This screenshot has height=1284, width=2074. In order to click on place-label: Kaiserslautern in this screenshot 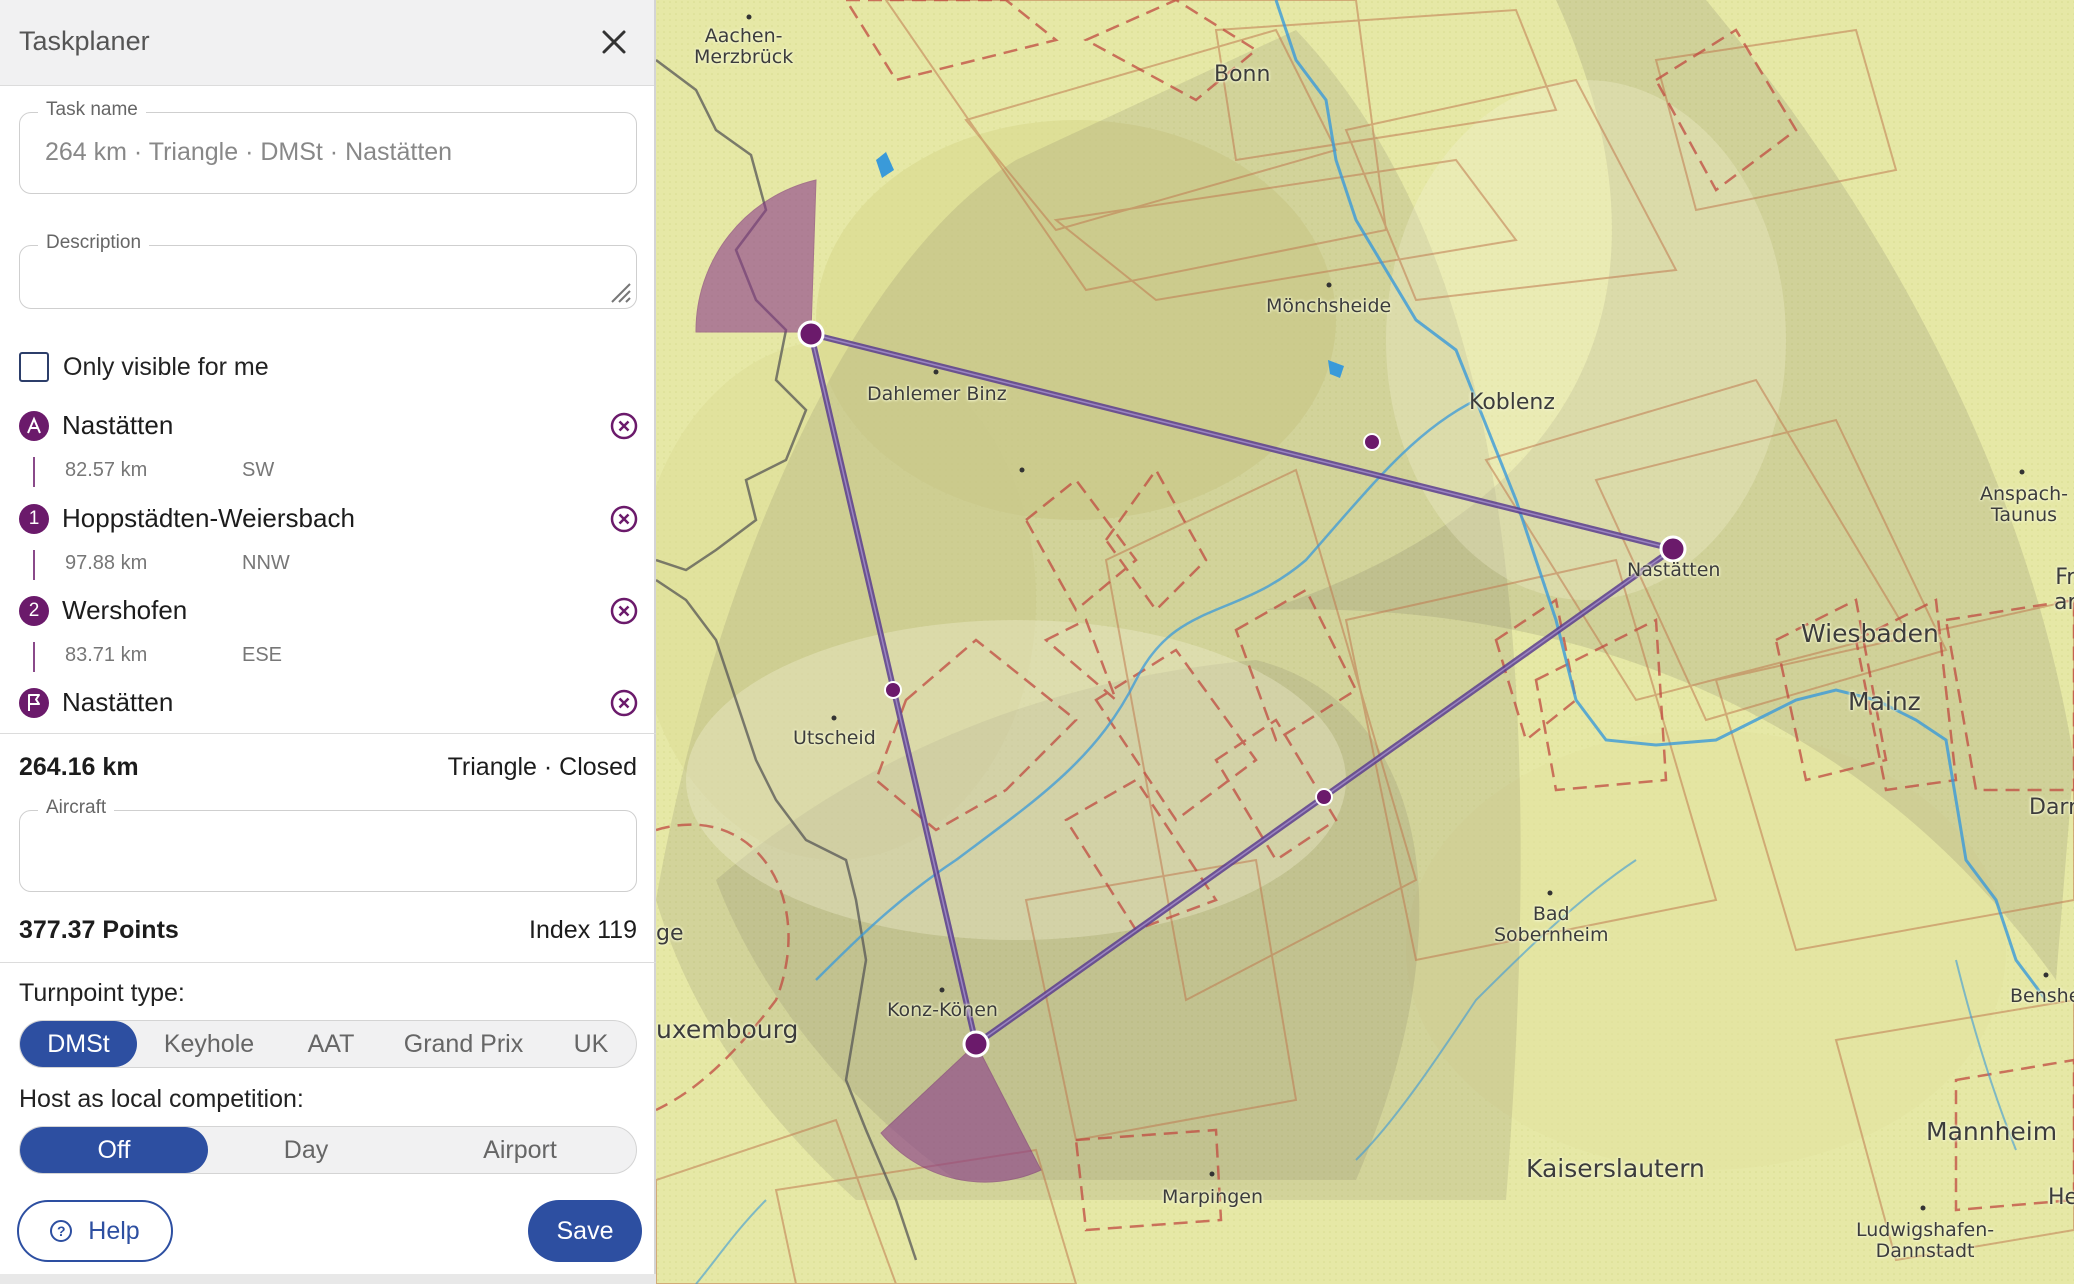, I will do `click(1615, 1168)`.